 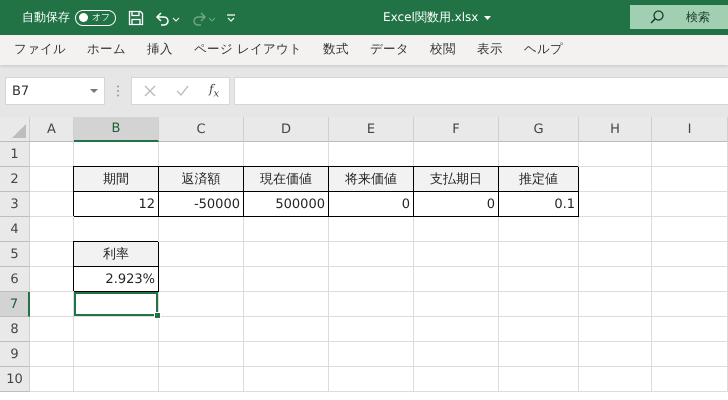 I want to click on table-header-cell: 推定値, so click(x=539, y=179).